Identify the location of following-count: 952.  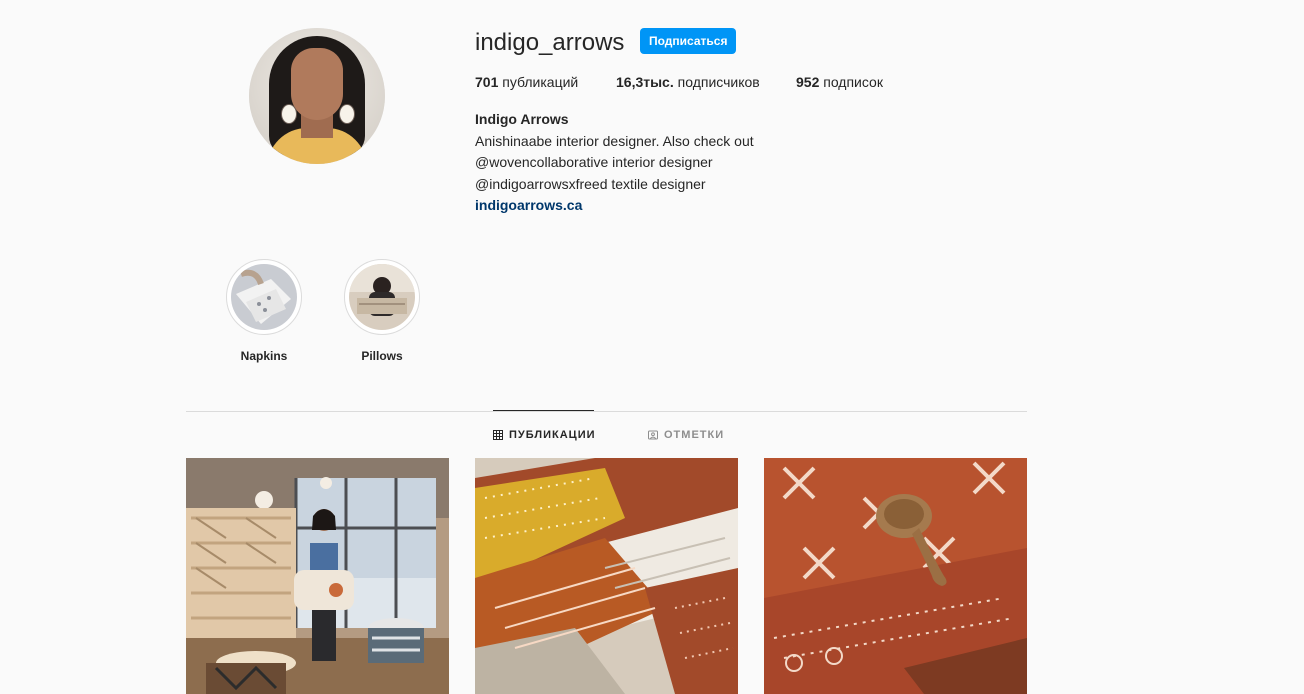
(808, 82).